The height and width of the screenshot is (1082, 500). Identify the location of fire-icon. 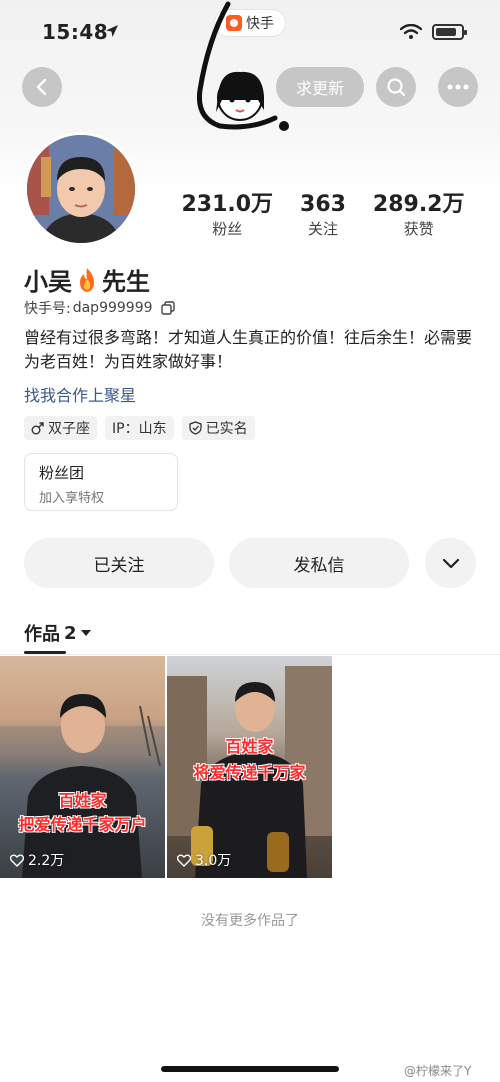
(87, 279).